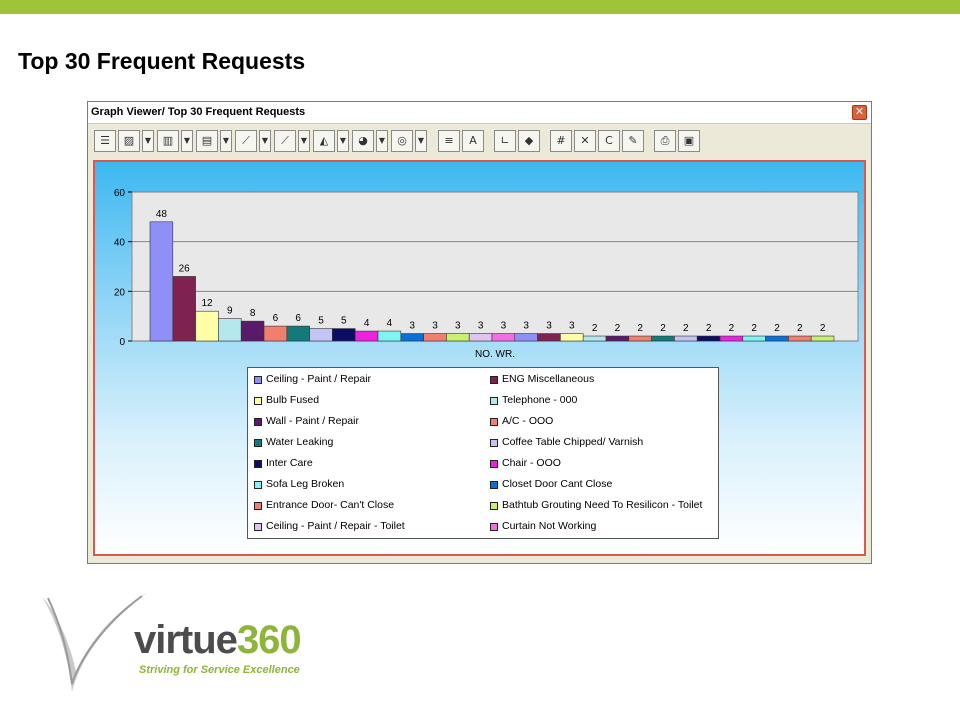 This screenshot has height=720, width=960. What do you see at coordinates (561, 141) in the screenshot?
I see `values-icon: #` at bounding box center [561, 141].